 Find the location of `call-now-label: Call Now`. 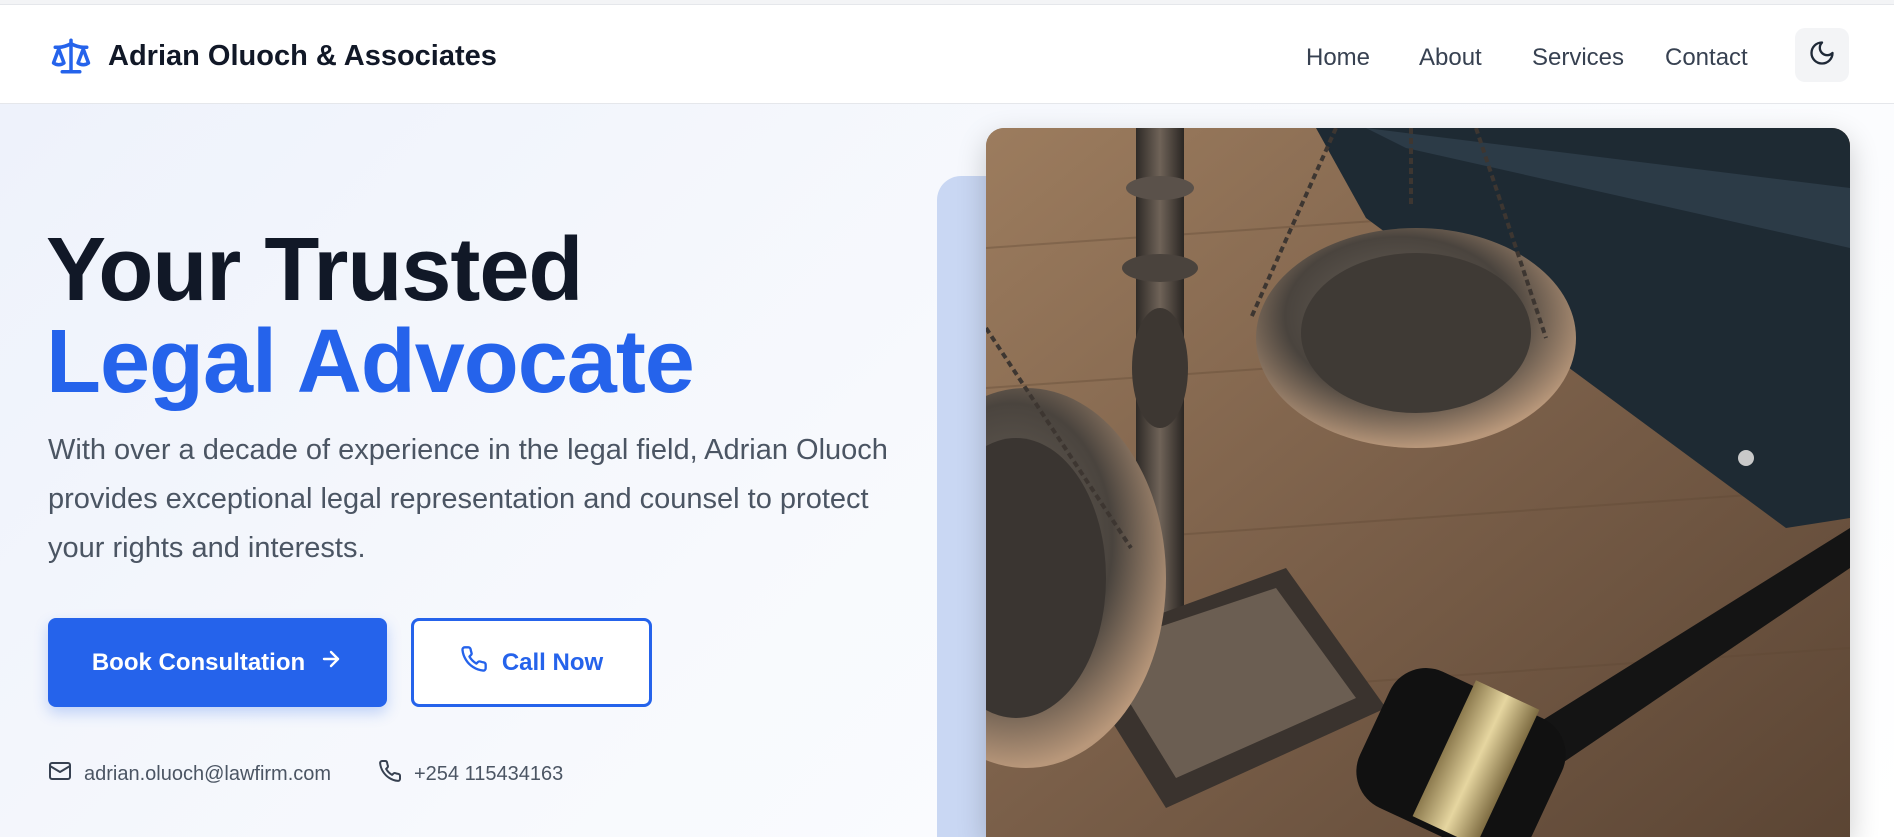

call-now-label: Call Now is located at coordinates (552, 662).